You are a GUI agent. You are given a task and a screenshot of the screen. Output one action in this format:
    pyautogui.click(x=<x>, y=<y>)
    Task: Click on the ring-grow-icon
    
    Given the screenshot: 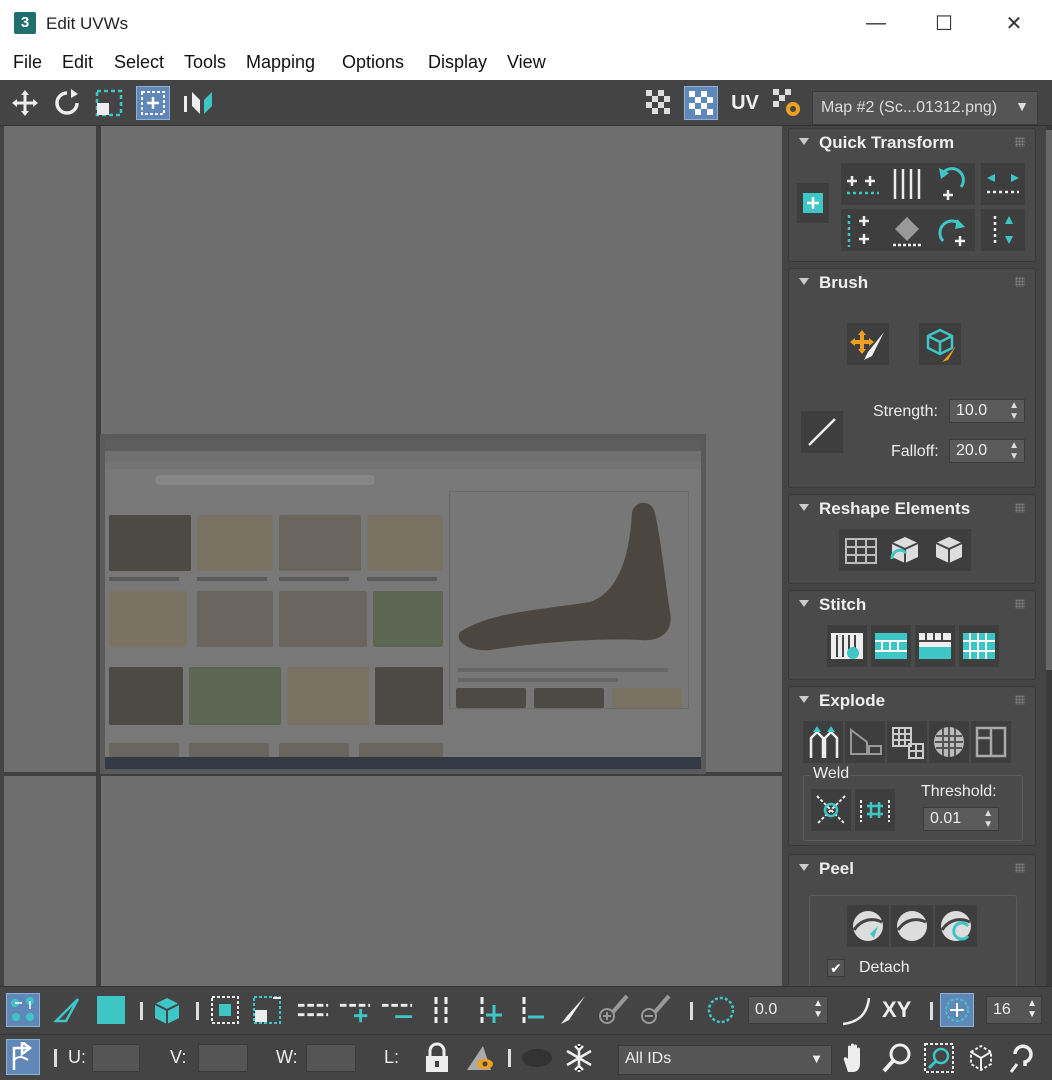 What is the action you would take?
    pyautogui.click(x=489, y=1010)
    